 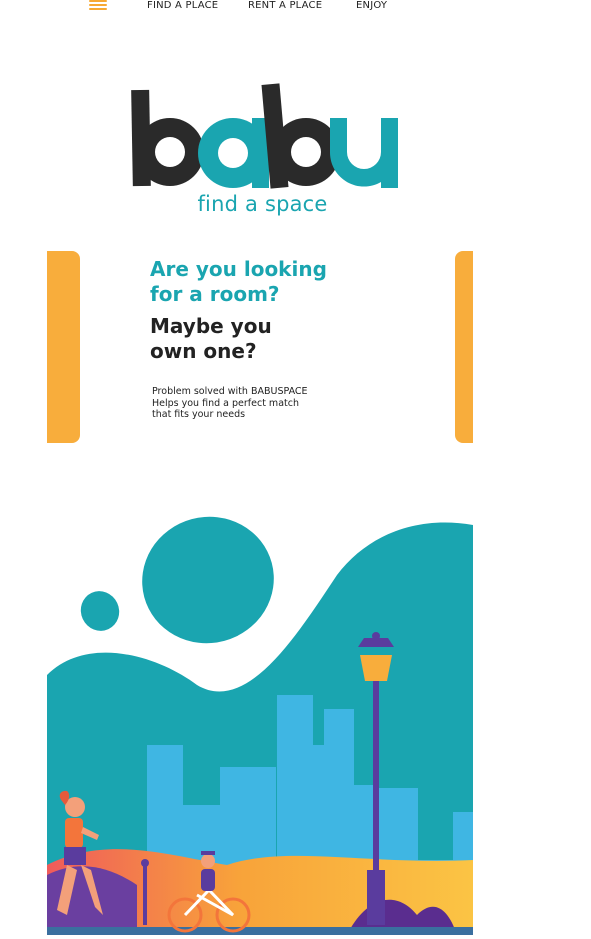 I want to click on description-line-1: Problem solved with BABUSPACE, so click(x=230, y=391).